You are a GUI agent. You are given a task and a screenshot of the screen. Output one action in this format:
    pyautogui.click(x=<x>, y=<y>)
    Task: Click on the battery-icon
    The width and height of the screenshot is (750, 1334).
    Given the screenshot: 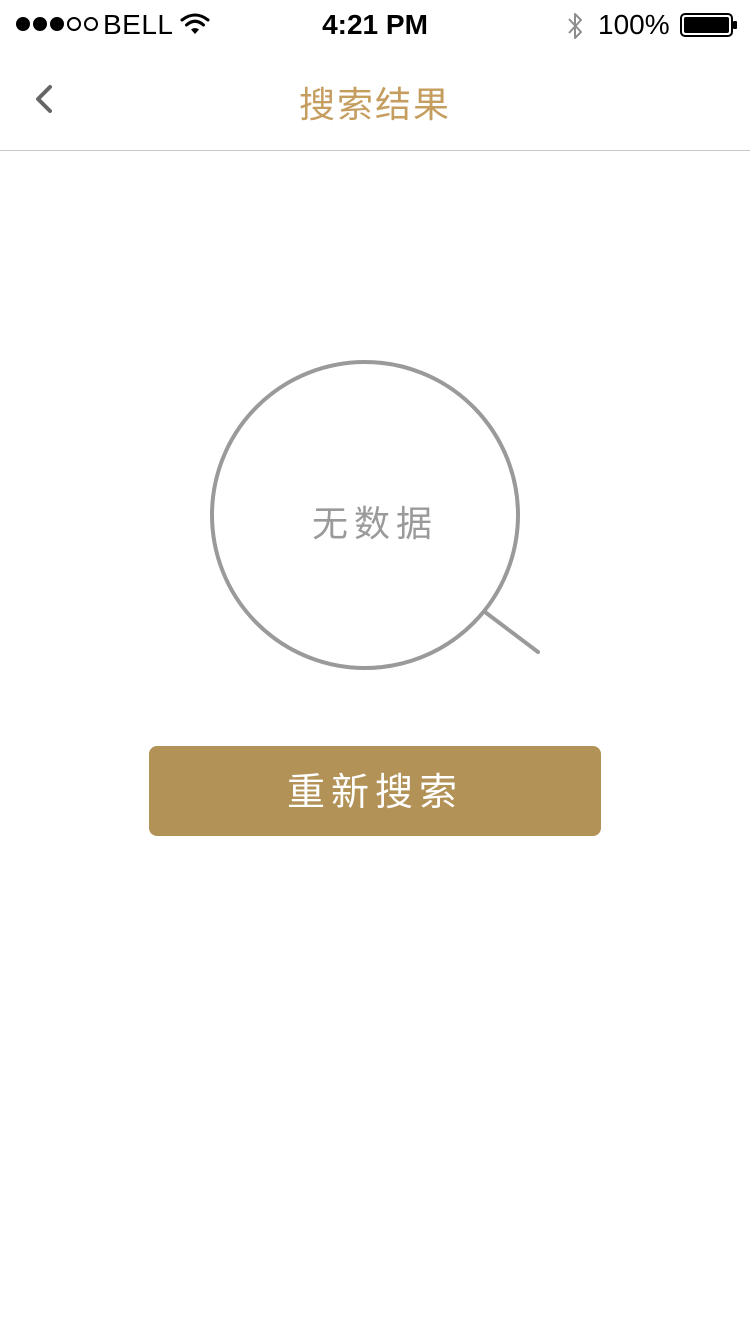 What is the action you would take?
    pyautogui.click(x=708, y=25)
    